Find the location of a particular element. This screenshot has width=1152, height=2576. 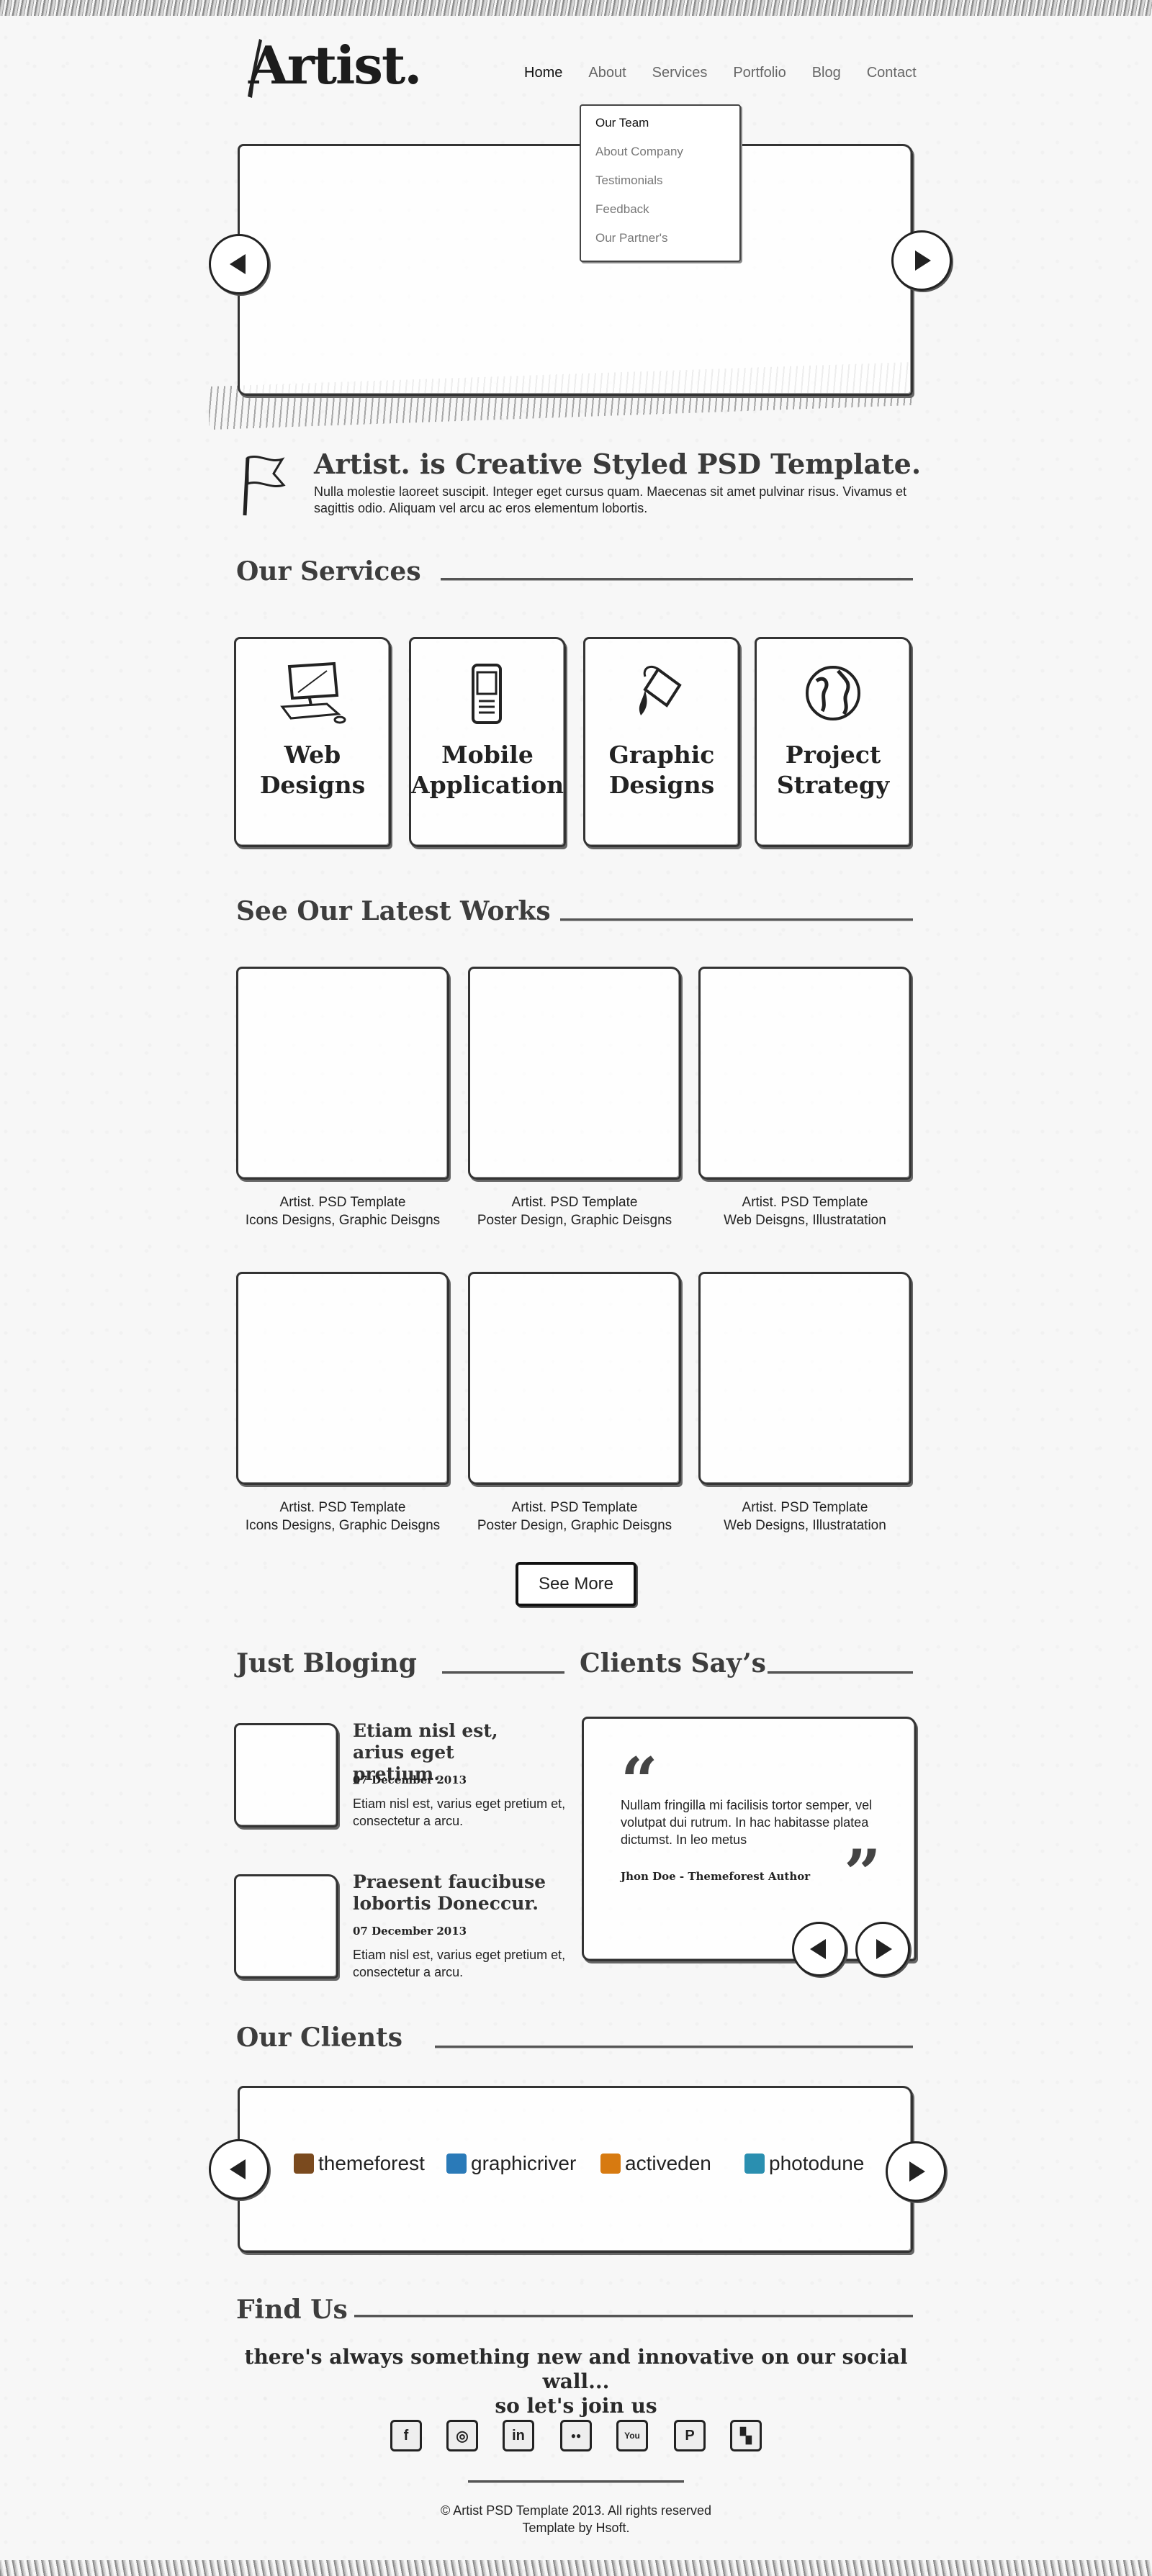

service-card-web-designs: Web Designs is located at coordinates (312, 742).